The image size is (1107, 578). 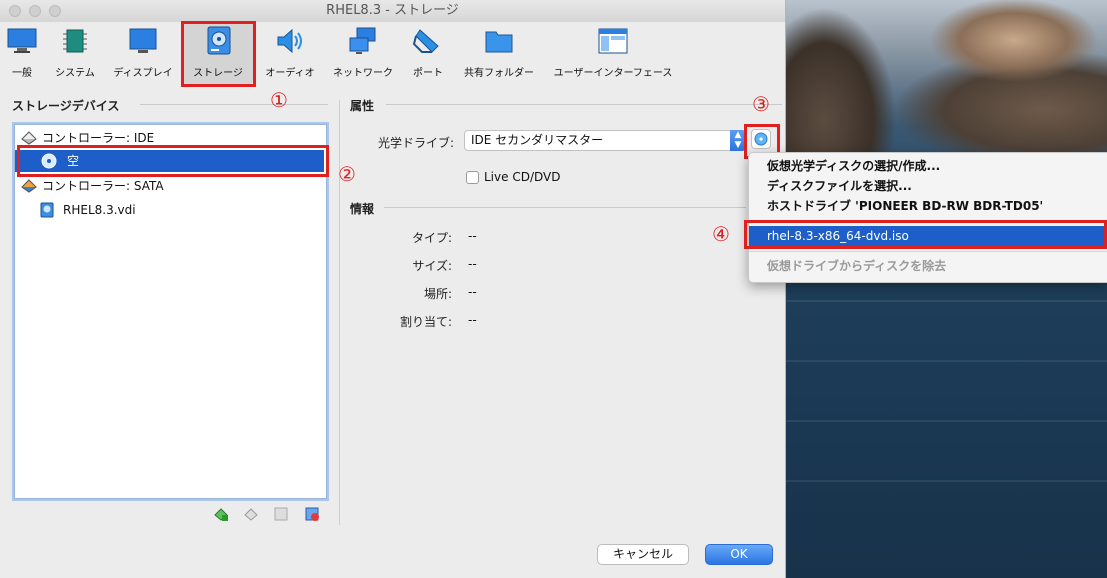 What do you see at coordinates (472, 177) in the screenshot?
I see `live-cd-checkbox` at bounding box center [472, 177].